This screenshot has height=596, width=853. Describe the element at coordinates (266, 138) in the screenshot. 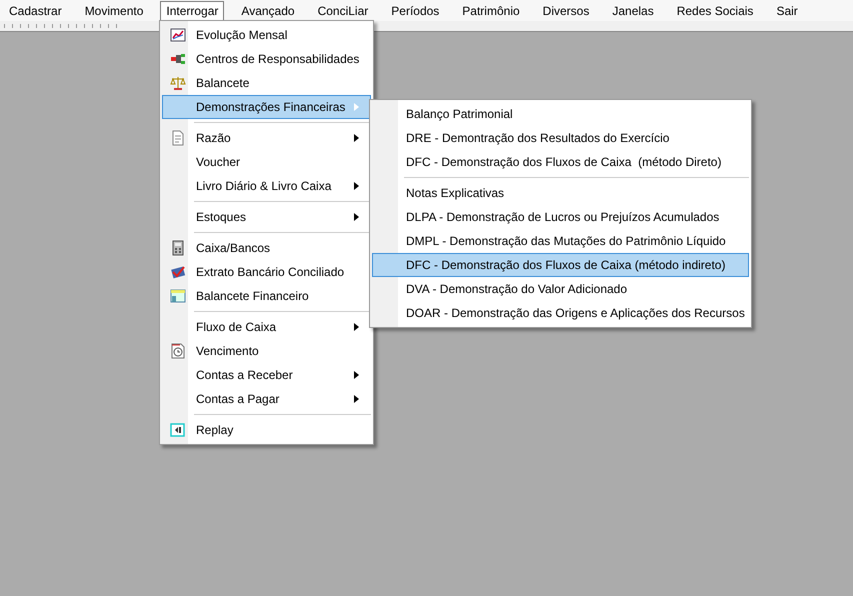

I see `menu-item: Razão` at that location.